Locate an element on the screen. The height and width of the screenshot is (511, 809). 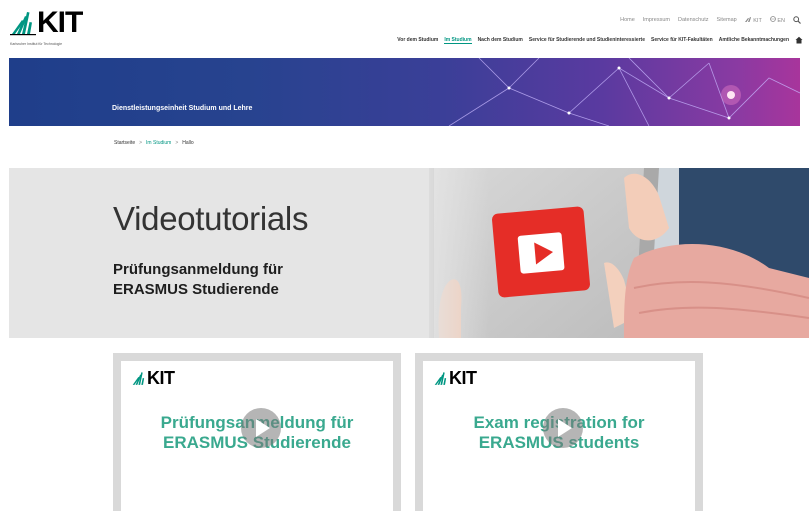
meta-nav-datenschutz: Datenschutz is located at coordinates (693, 20).